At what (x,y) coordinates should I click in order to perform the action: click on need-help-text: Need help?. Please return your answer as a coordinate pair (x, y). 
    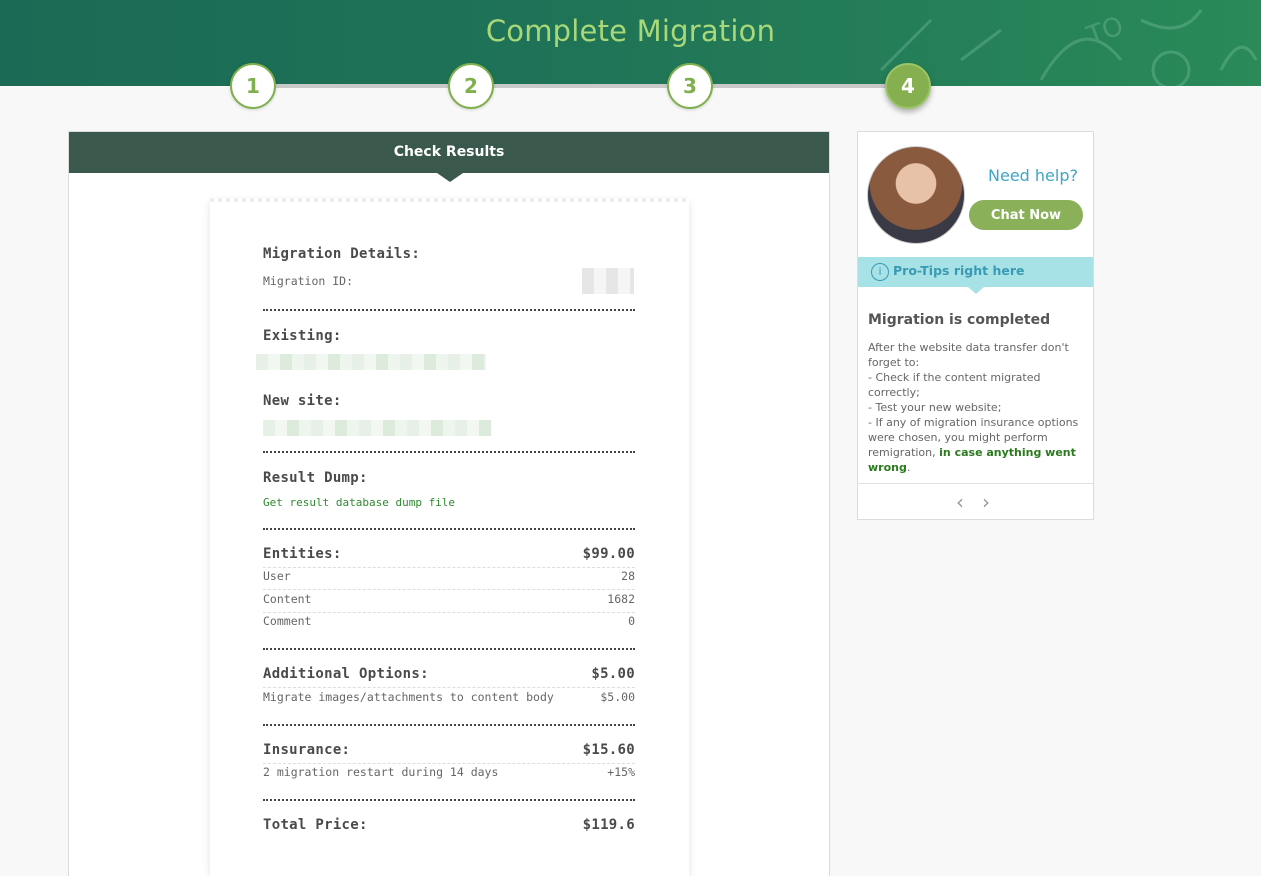
    Looking at the image, I should click on (1033, 175).